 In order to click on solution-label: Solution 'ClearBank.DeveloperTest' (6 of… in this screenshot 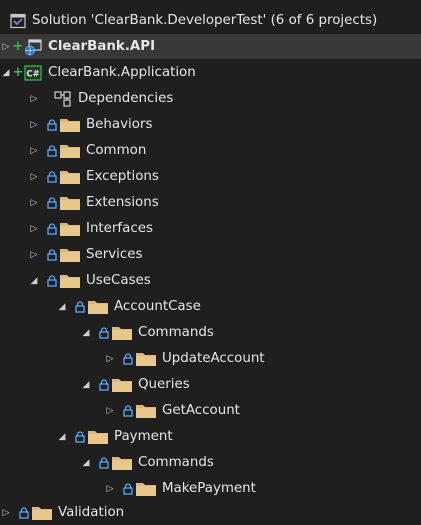, I will do `click(205, 20)`.